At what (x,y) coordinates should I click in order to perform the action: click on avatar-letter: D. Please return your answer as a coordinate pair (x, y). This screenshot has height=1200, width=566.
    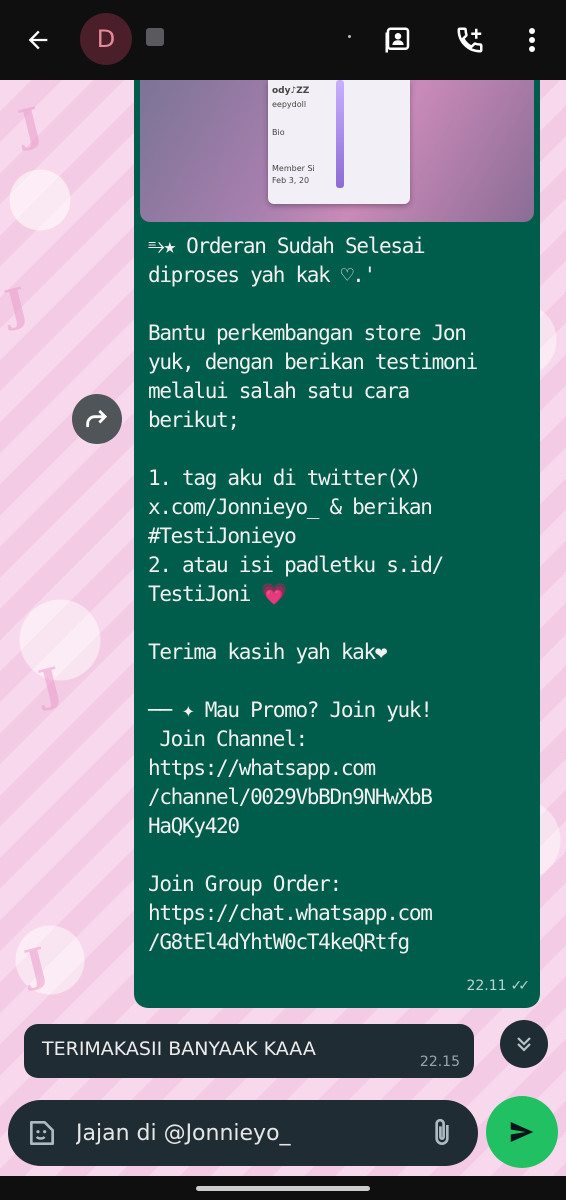
    Looking at the image, I should click on (106, 39).